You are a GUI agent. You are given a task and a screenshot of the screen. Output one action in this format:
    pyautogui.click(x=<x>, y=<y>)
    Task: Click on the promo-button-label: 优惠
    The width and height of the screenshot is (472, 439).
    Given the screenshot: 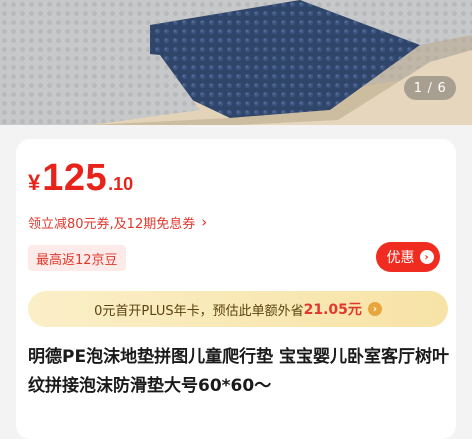 What is the action you would take?
    pyautogui.click(x=400, y=258)
    